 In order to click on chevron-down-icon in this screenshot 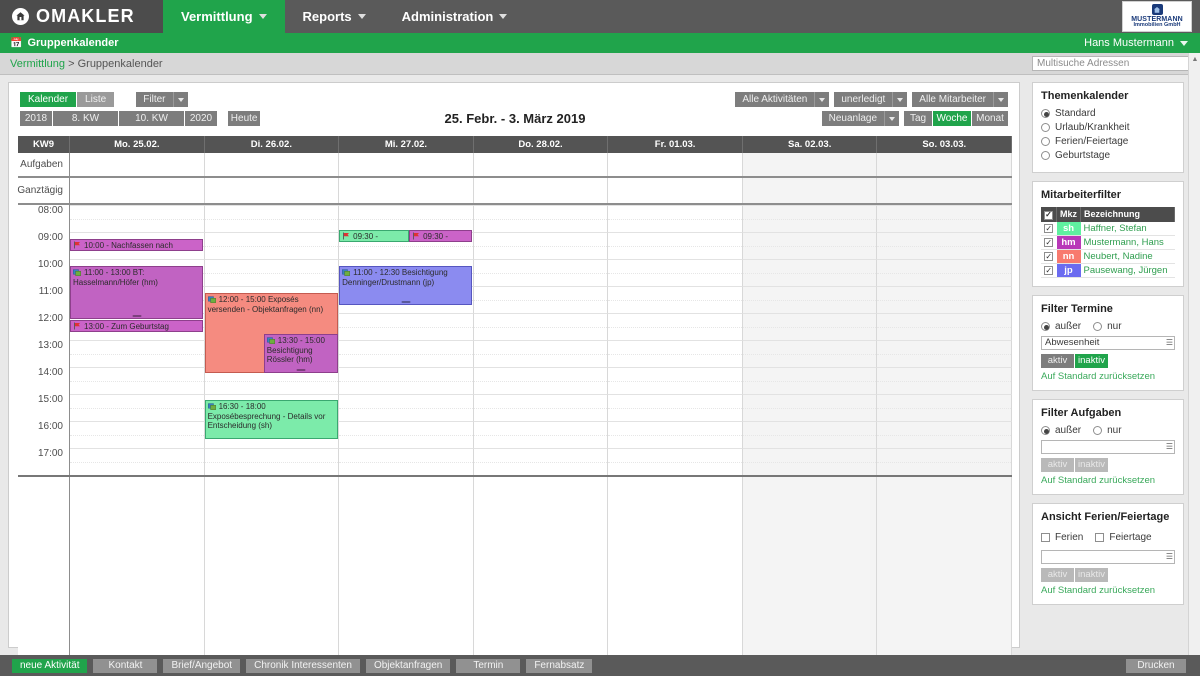, I will do `click(822, 99)`.